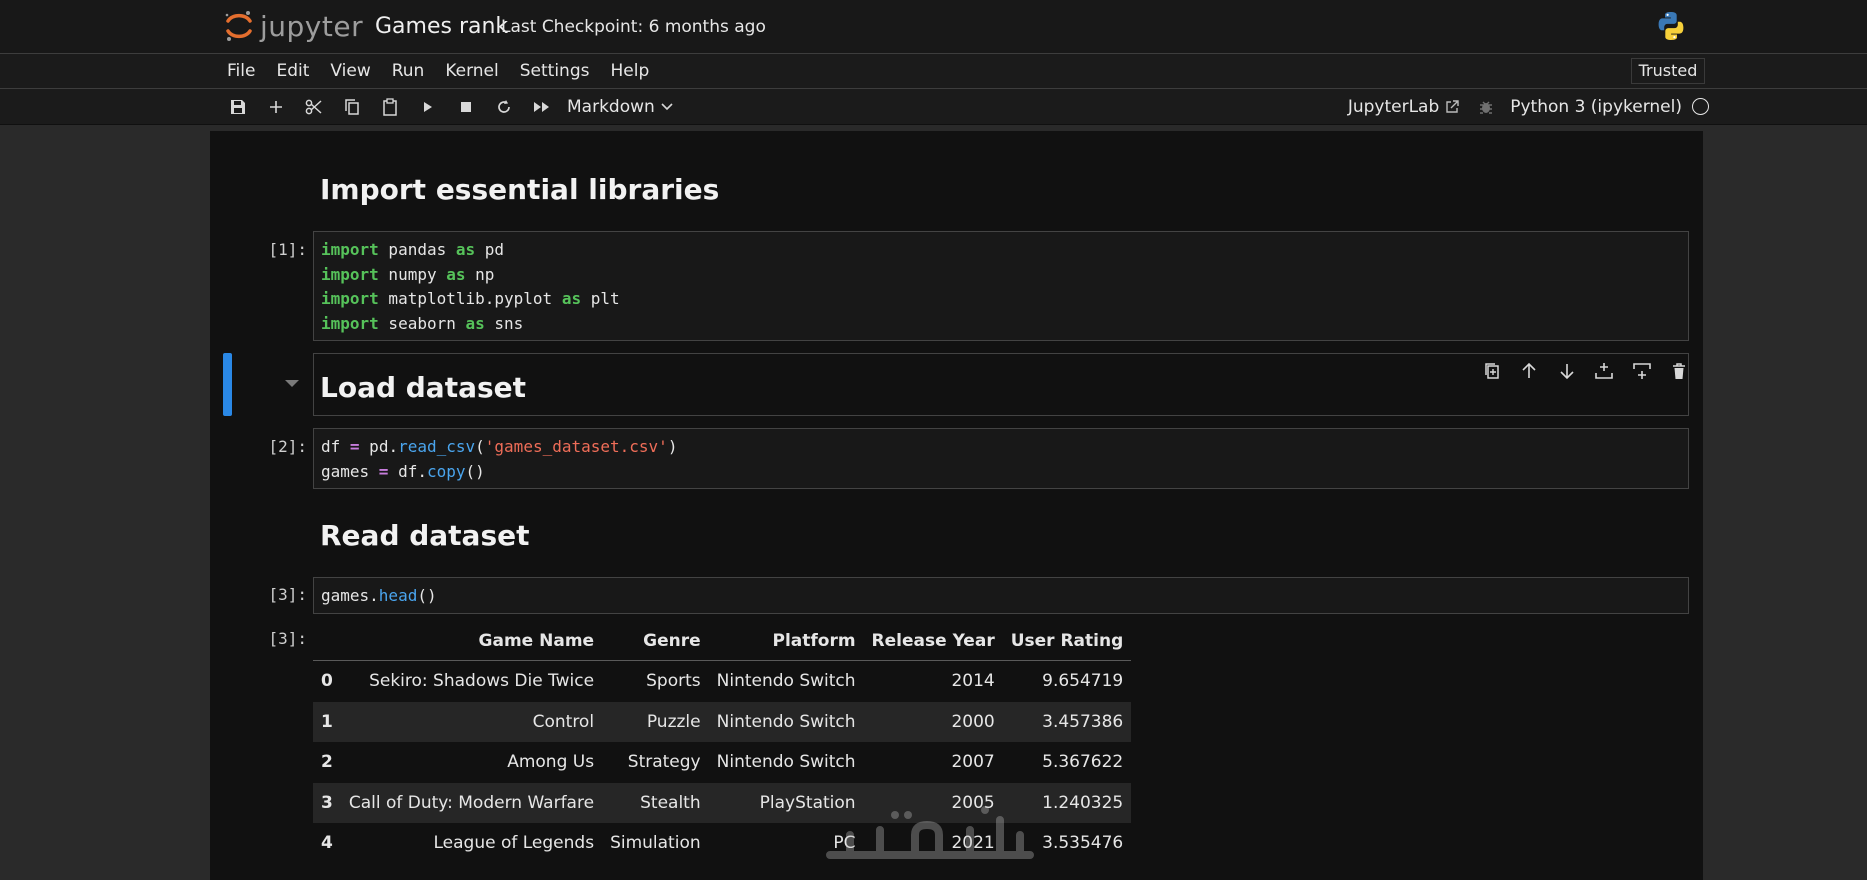  What do you see at coordinates (287, 446) in the screenshot?
I see `cell-2-prompt: [2]:` at bounding box center [287, 446].